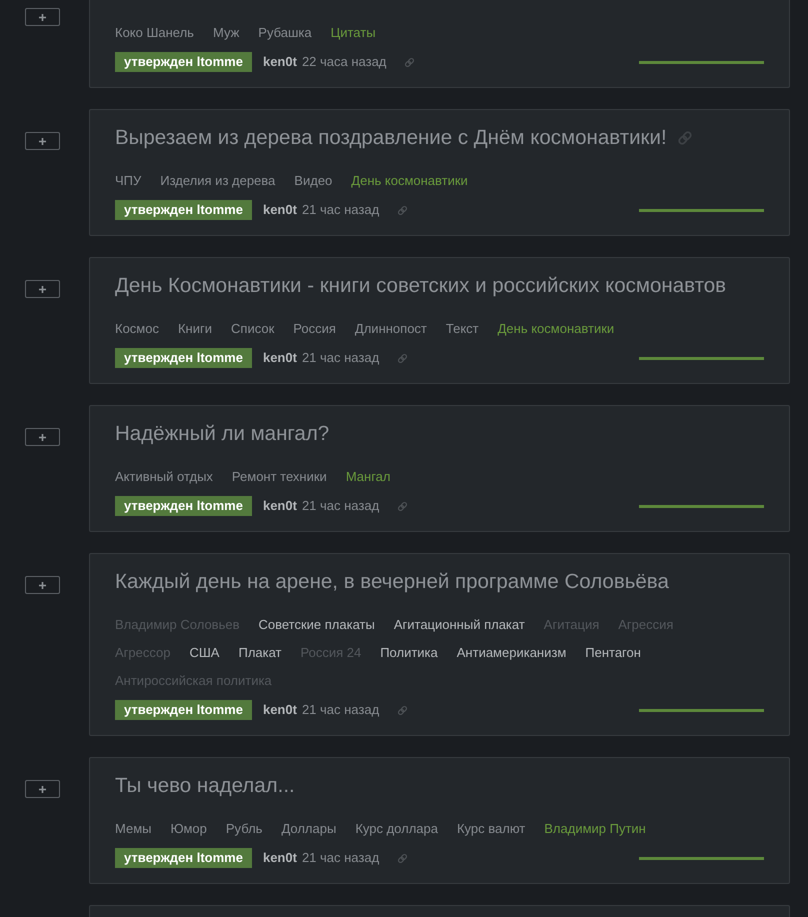  Describe the element at coordinates (613, 653) in the screenshot. I see `tag: Пентагон` at that location.